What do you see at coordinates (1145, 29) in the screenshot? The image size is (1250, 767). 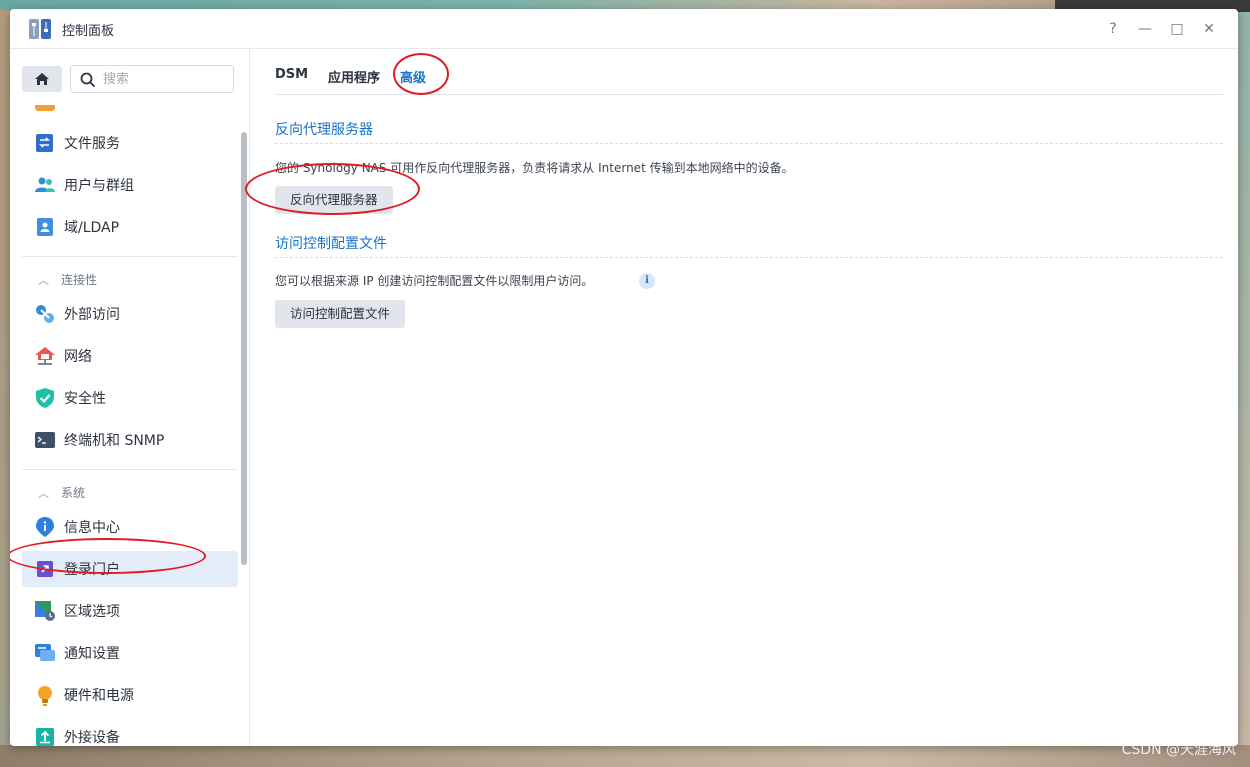 I see `minimize-button: —` at bounding box center [1145, 29].